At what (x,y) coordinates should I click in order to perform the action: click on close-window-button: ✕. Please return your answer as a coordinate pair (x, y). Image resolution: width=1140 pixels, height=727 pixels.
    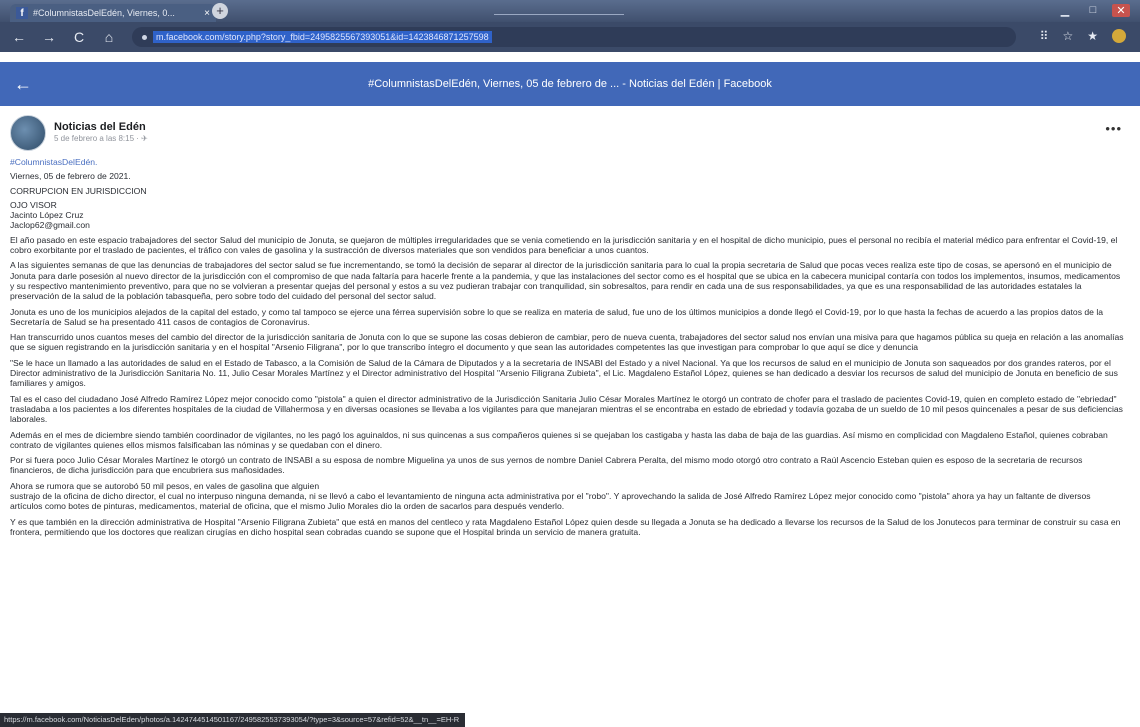
    Looking at the image, I should click on (1121, 10).